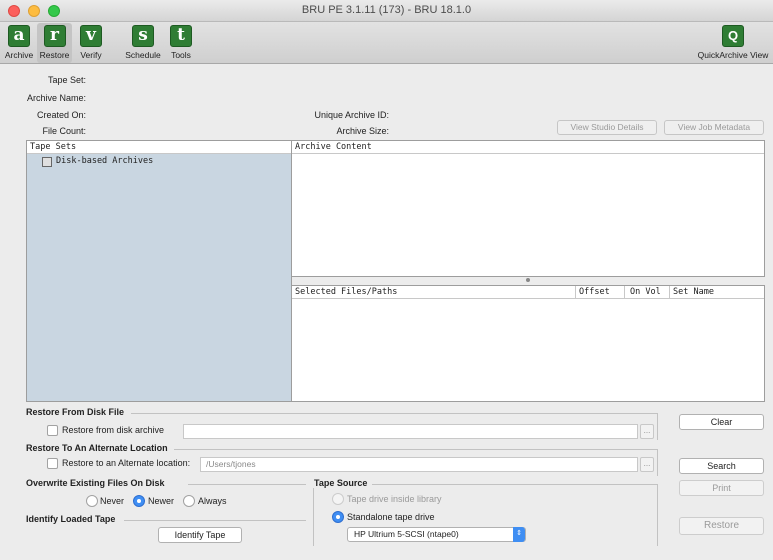  Describe the element at coordinates (346, 292) in the screenshot. I see `column-selected-files: Selected Files/Paths` at that location.